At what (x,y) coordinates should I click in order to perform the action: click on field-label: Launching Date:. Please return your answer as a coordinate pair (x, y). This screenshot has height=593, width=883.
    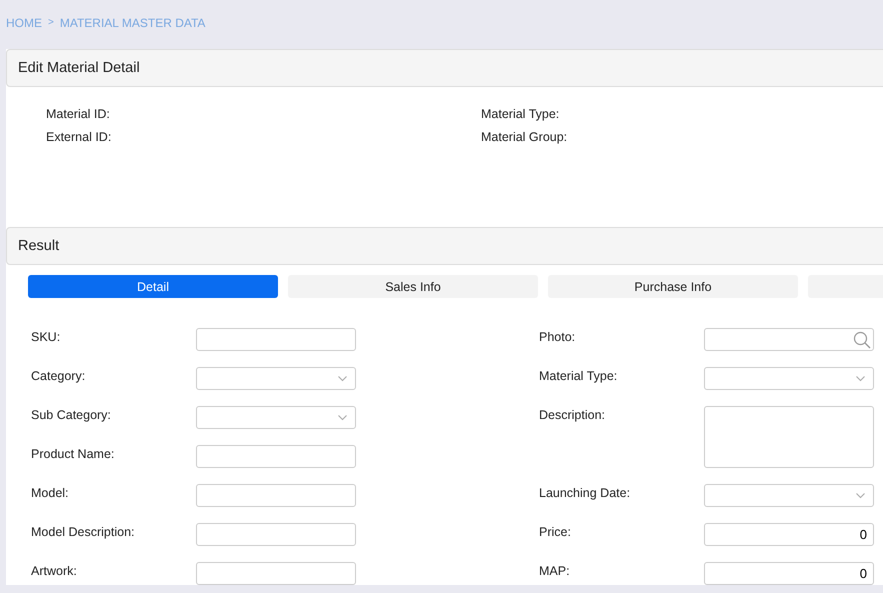
    Looking at the image, I should click on (585, 492).